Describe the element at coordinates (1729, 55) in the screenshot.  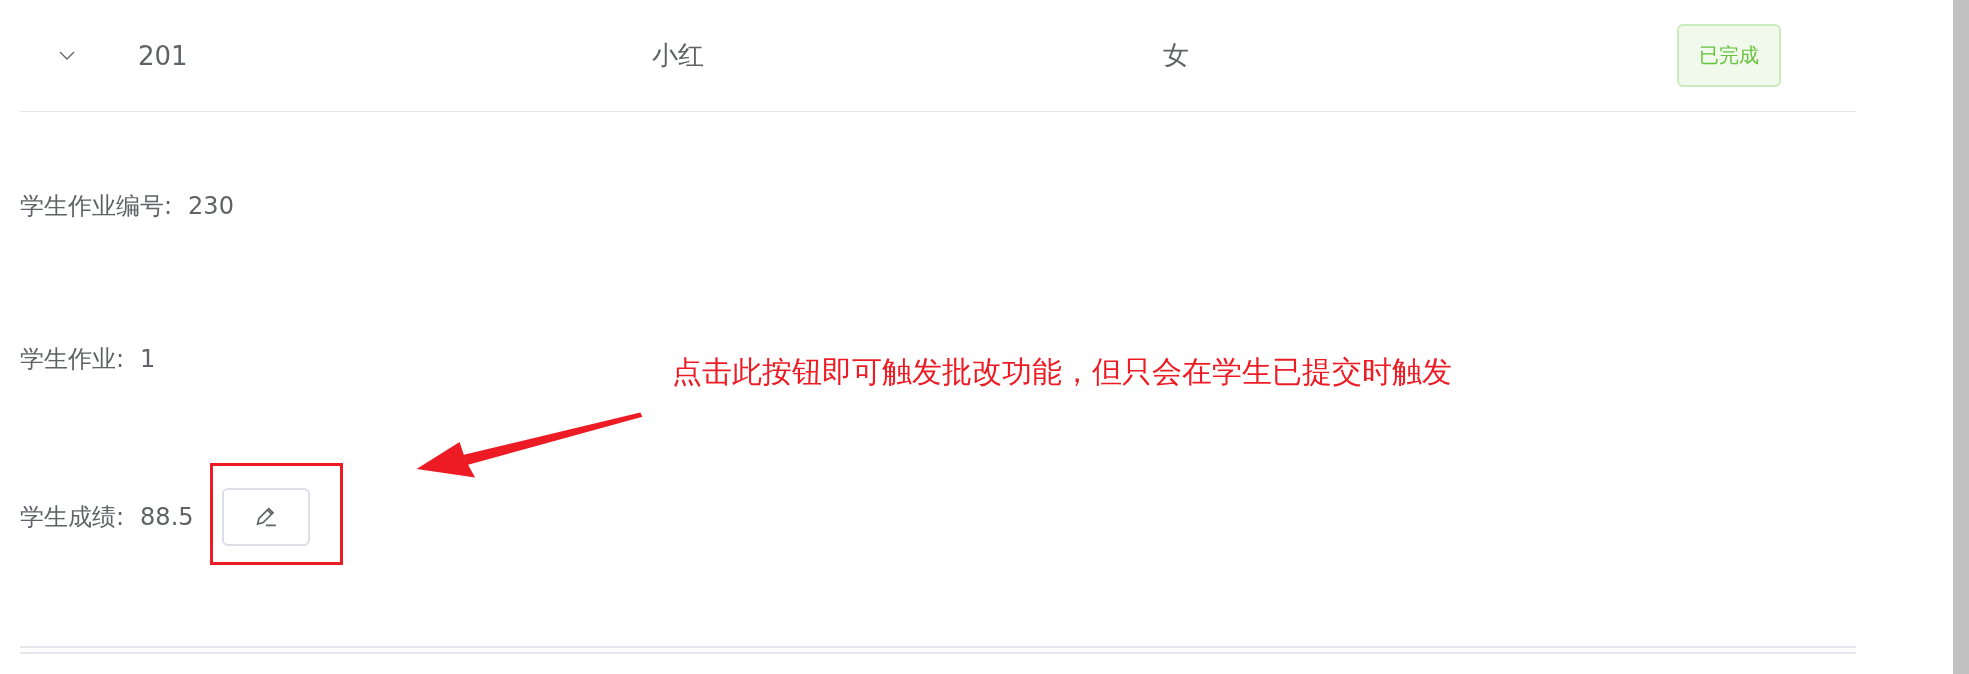
I see `status-tag: 已完成` at that location.